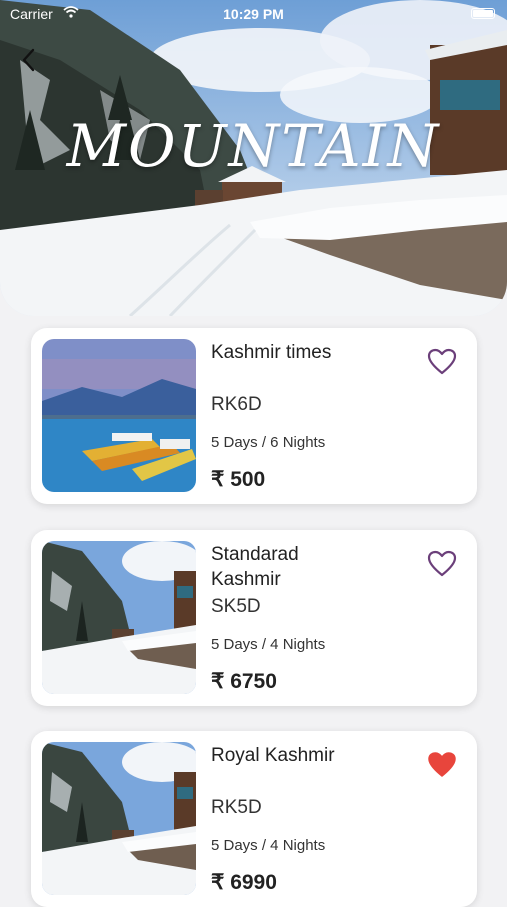  What do you see at coordinates (253, 146) in the screenshot?
I see `page-title: MOUNTAIN` at bounding box center [253, 146].